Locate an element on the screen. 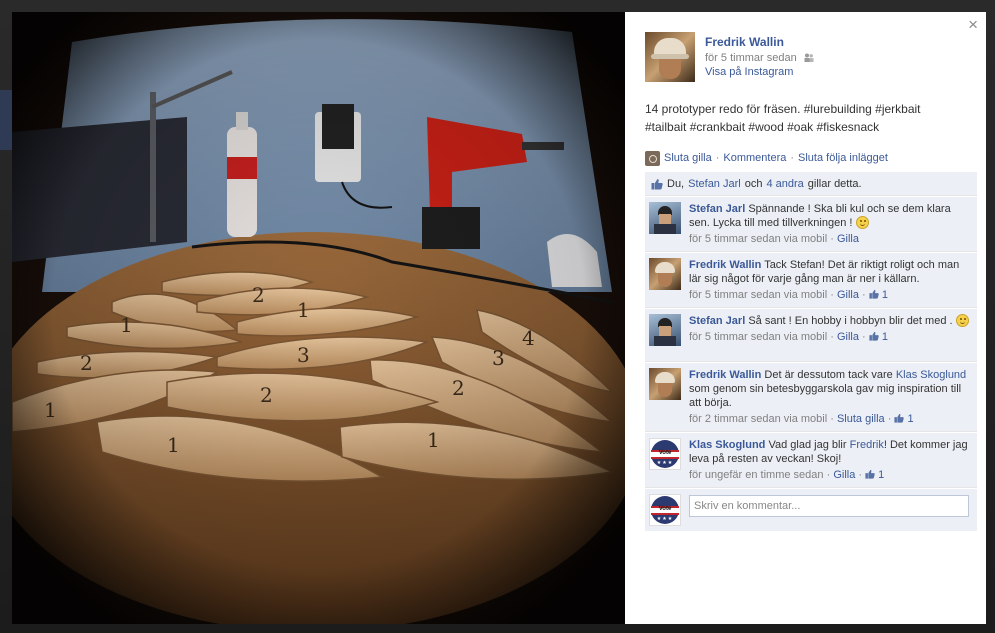  likes-prefix: Du, is located at coordinates (676, 183).